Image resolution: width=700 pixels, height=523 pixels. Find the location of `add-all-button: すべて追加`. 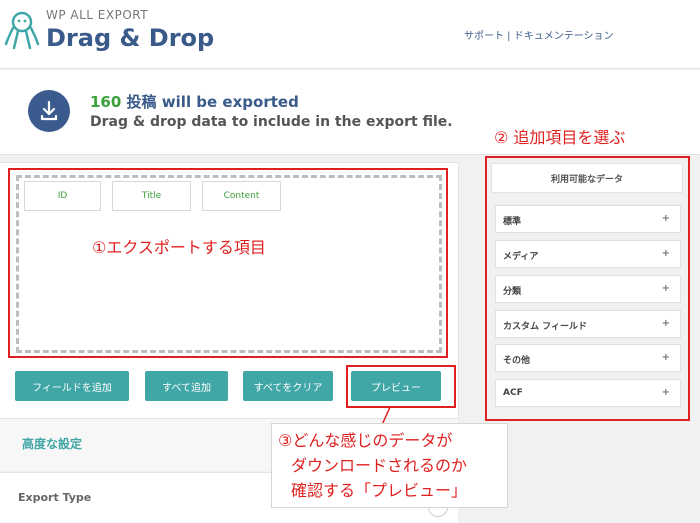

add-all-button: すべて追加 is located at coordinates (186, 386).